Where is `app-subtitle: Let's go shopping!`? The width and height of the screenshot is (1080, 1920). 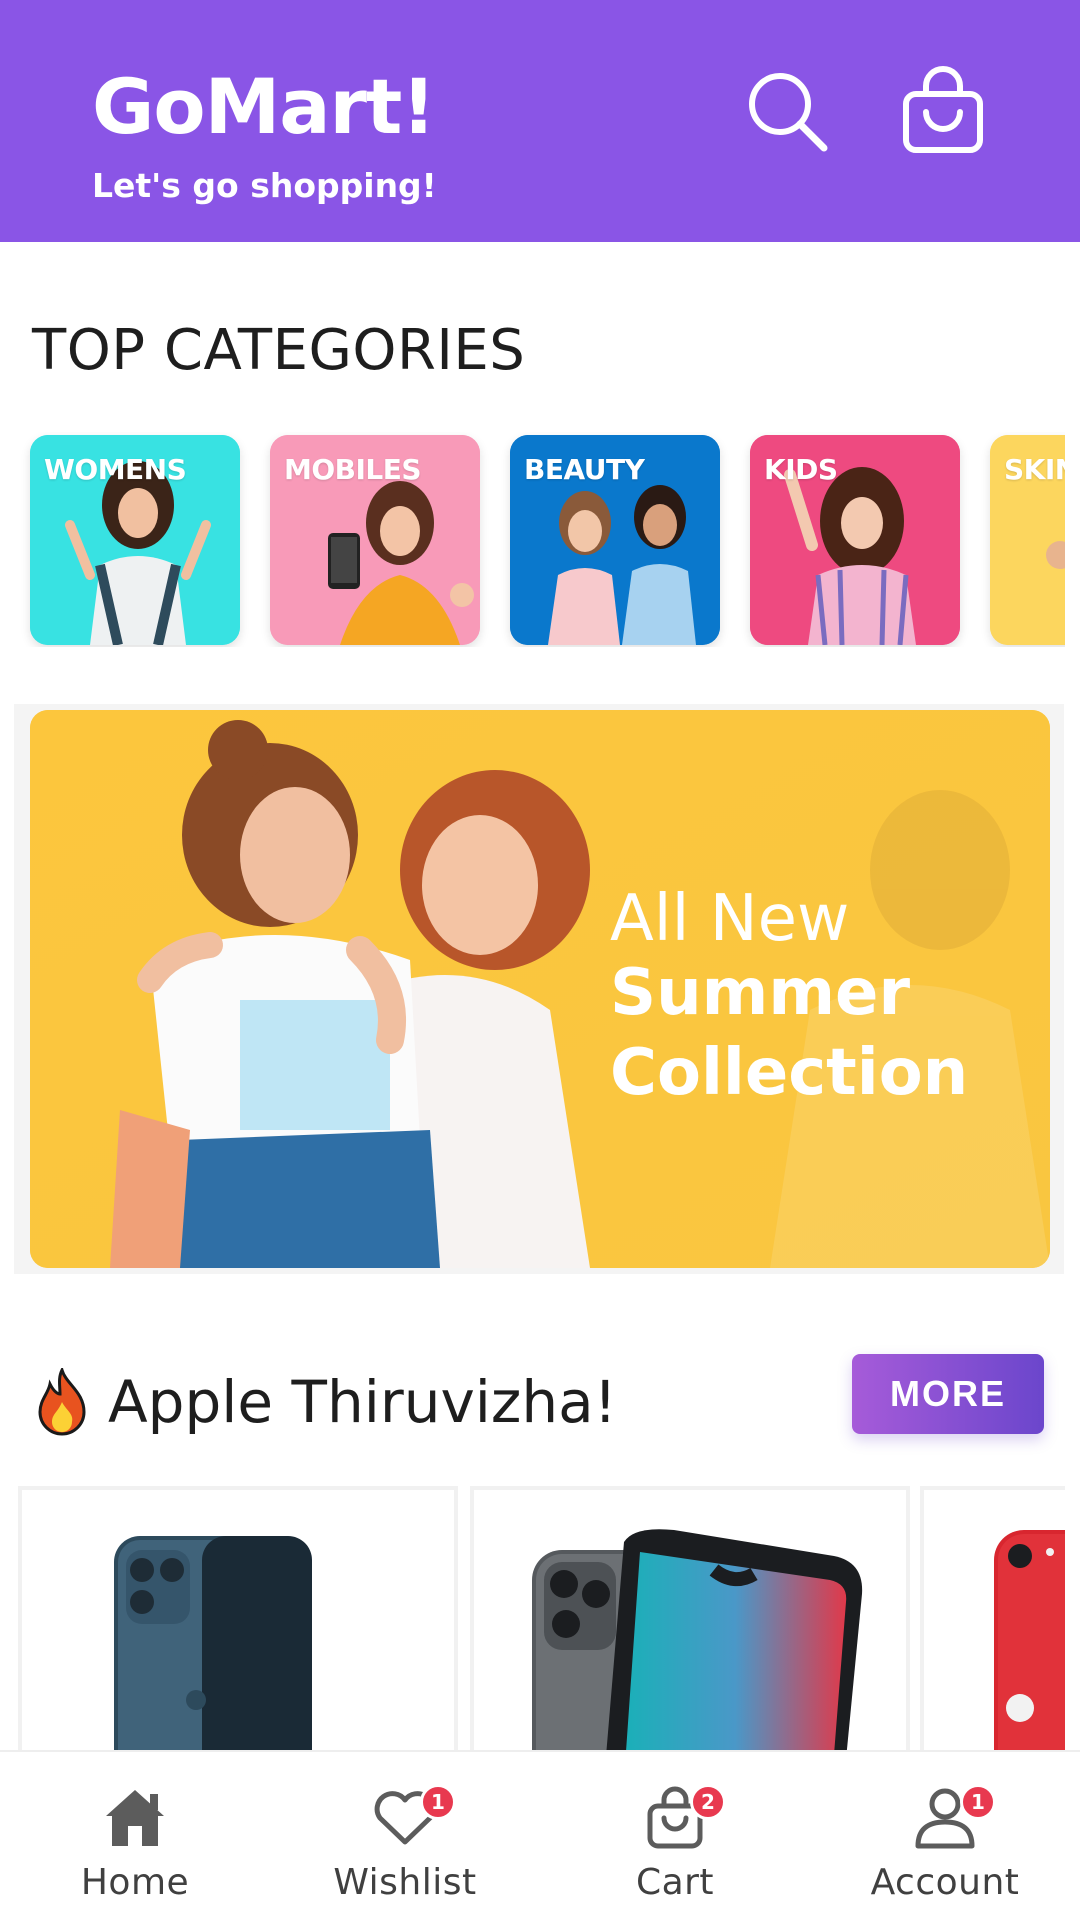 app-subtitle: Let's go shopping! is located at coordinates (264, 185).